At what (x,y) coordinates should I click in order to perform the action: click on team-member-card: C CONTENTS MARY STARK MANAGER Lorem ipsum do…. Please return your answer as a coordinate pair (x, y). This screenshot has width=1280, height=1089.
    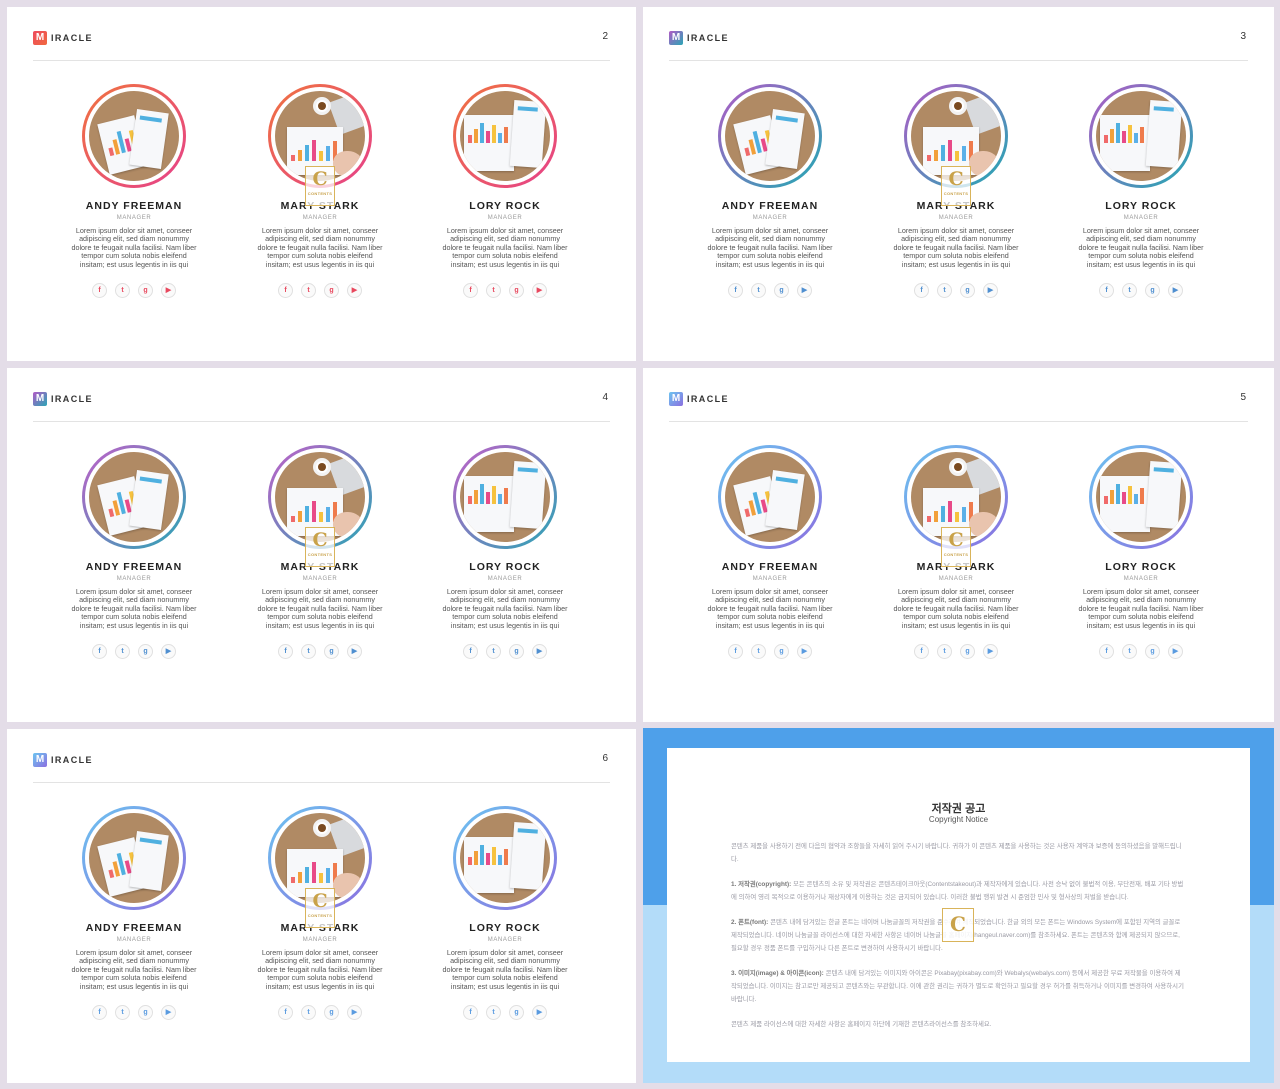
    Looking at the image, I should click on (956, 191).